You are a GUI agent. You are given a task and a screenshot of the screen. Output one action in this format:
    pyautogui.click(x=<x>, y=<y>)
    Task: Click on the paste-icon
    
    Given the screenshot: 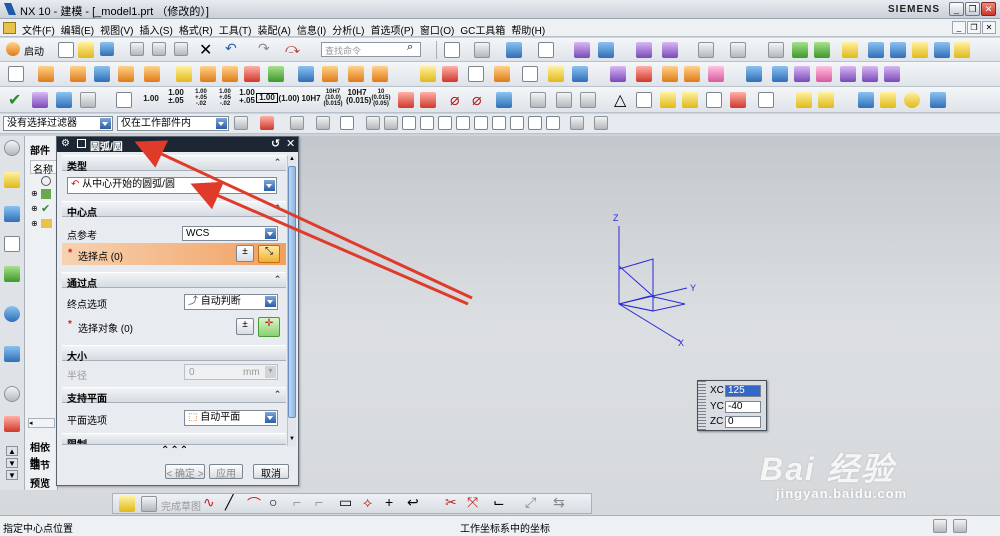 What is the action you would take?
    pyautogui.click(x=181, y=49)
    